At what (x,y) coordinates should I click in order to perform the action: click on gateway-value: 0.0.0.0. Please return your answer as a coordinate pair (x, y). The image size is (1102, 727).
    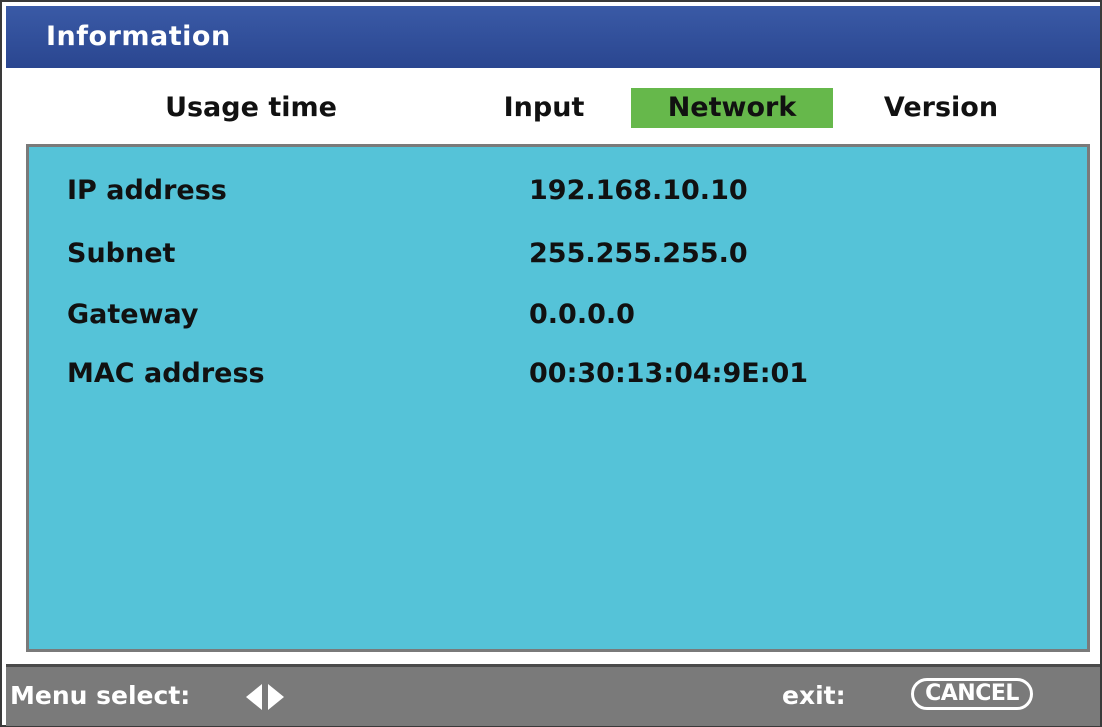
    Looking at the image, I should click on (582, 314).